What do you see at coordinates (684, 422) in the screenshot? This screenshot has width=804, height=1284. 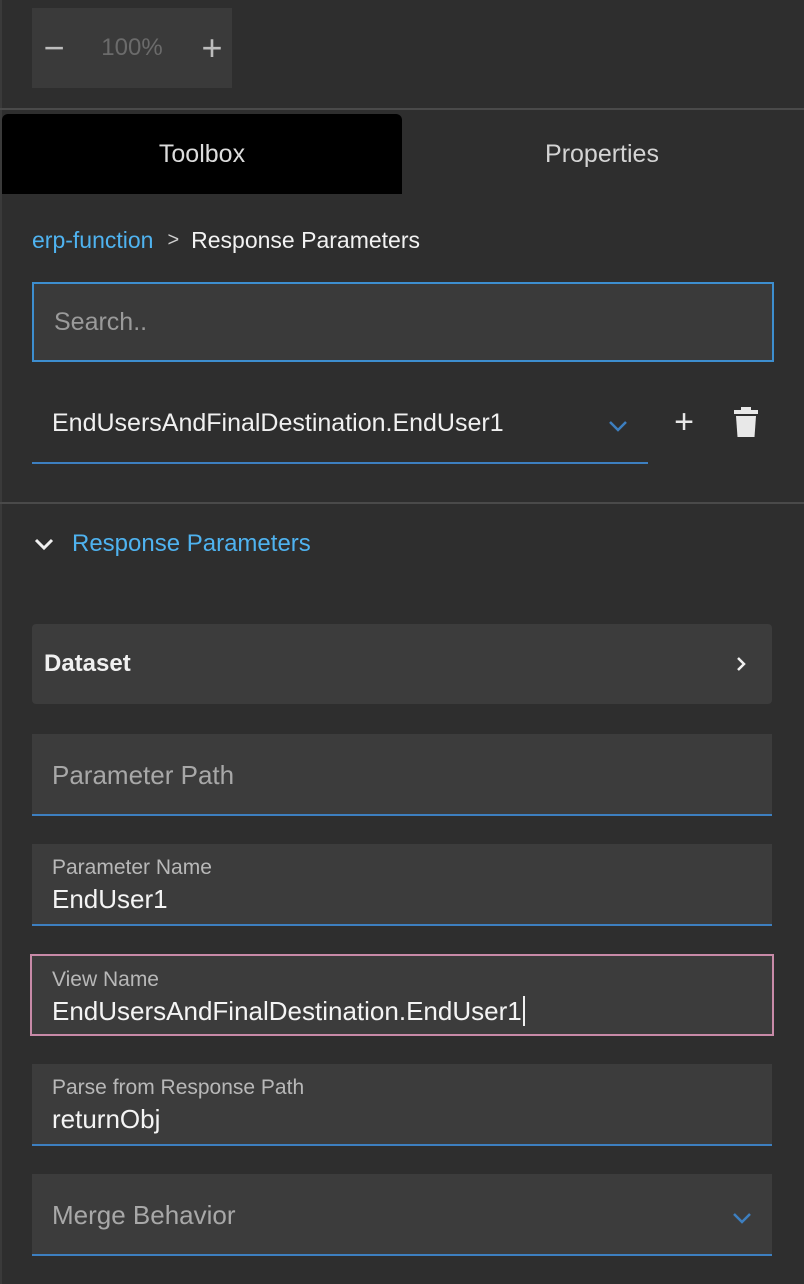 I see `add-button: +` at bounding box center [684, 422].